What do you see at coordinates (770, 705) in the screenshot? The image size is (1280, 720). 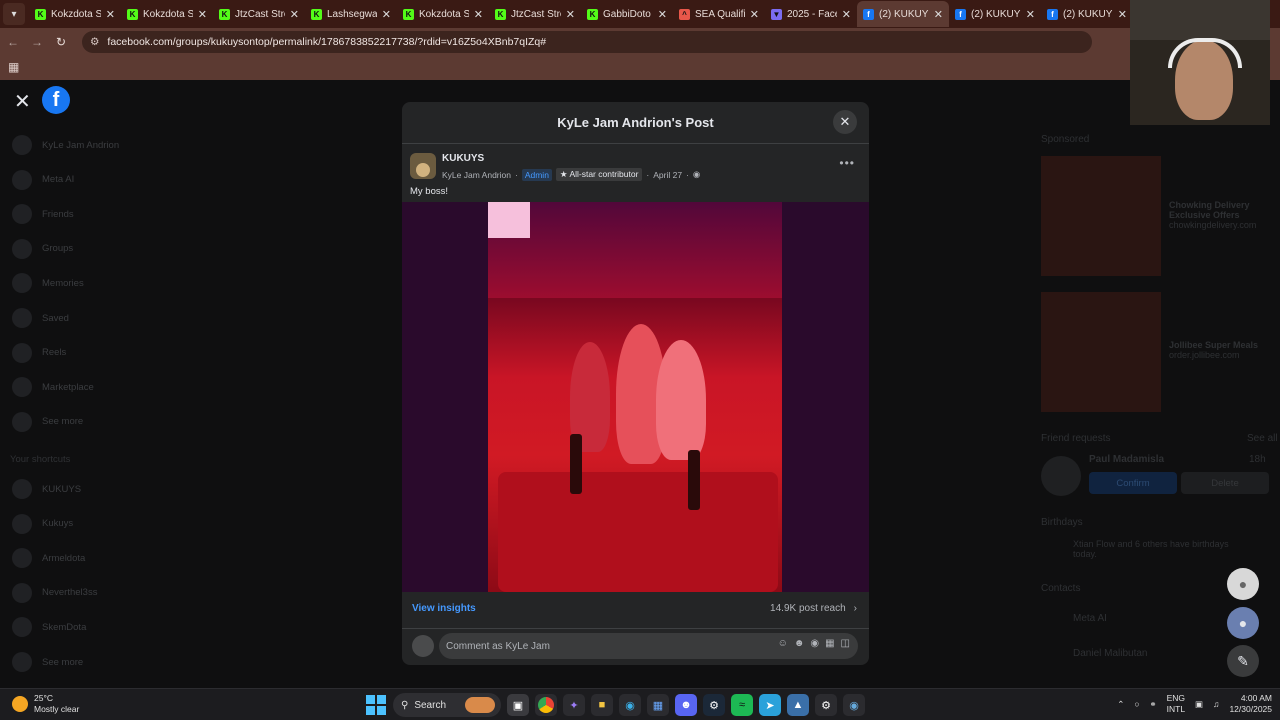 I see `telegram-icon: ➤` at bounding box center [770, 705].